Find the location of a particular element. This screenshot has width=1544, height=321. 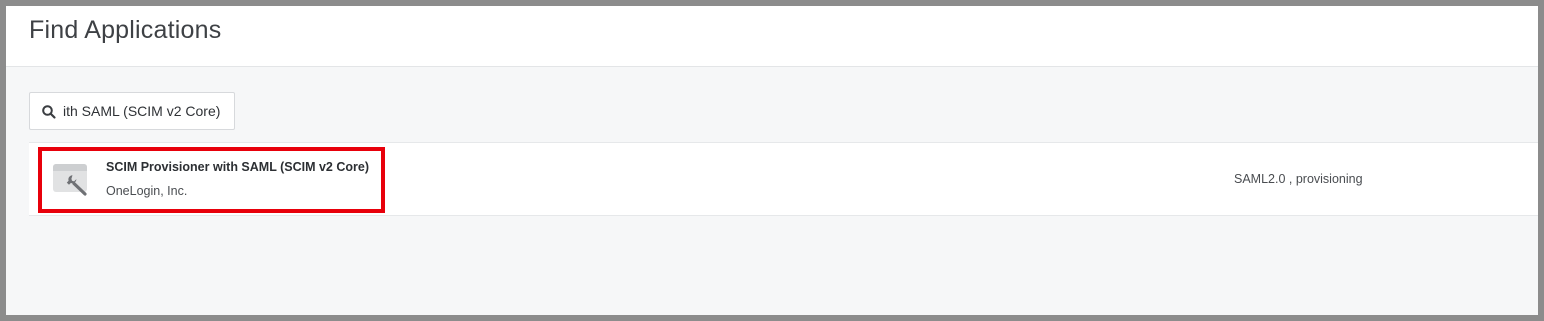

wrench-app-icon is located at coordinates (70, 180).